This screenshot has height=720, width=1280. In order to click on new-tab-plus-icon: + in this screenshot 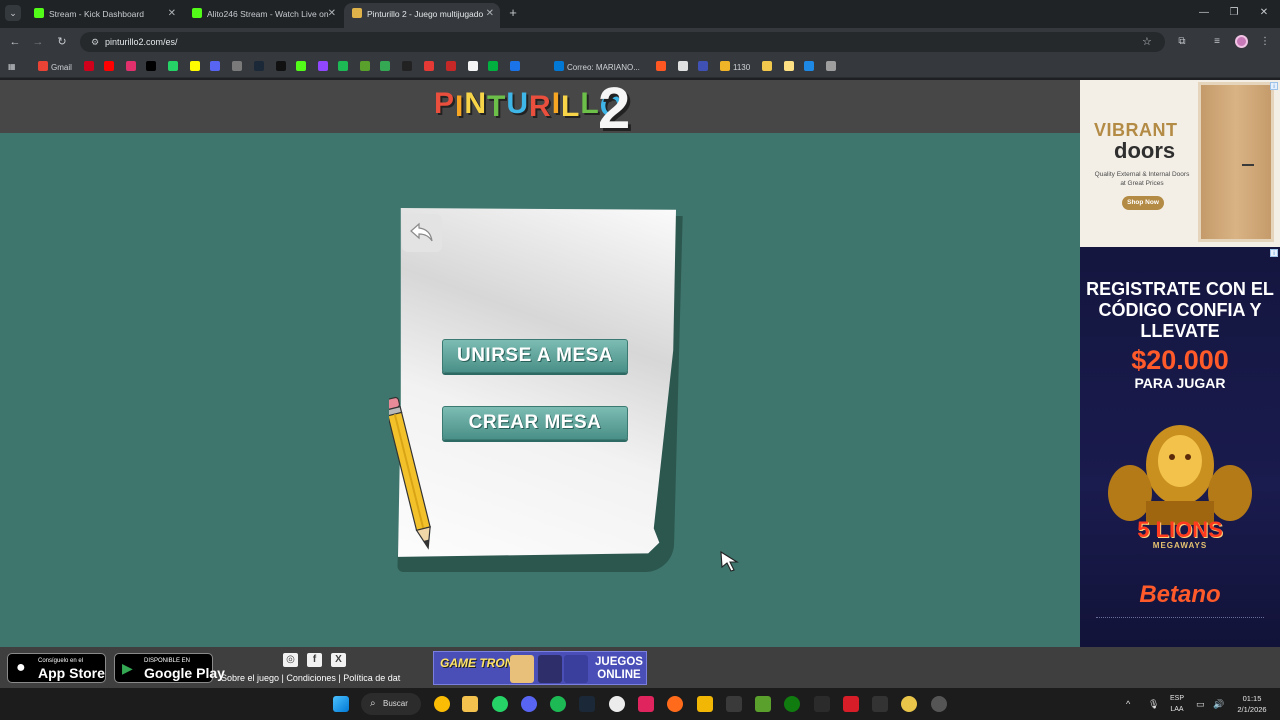, I will do `click(513, 13)`.